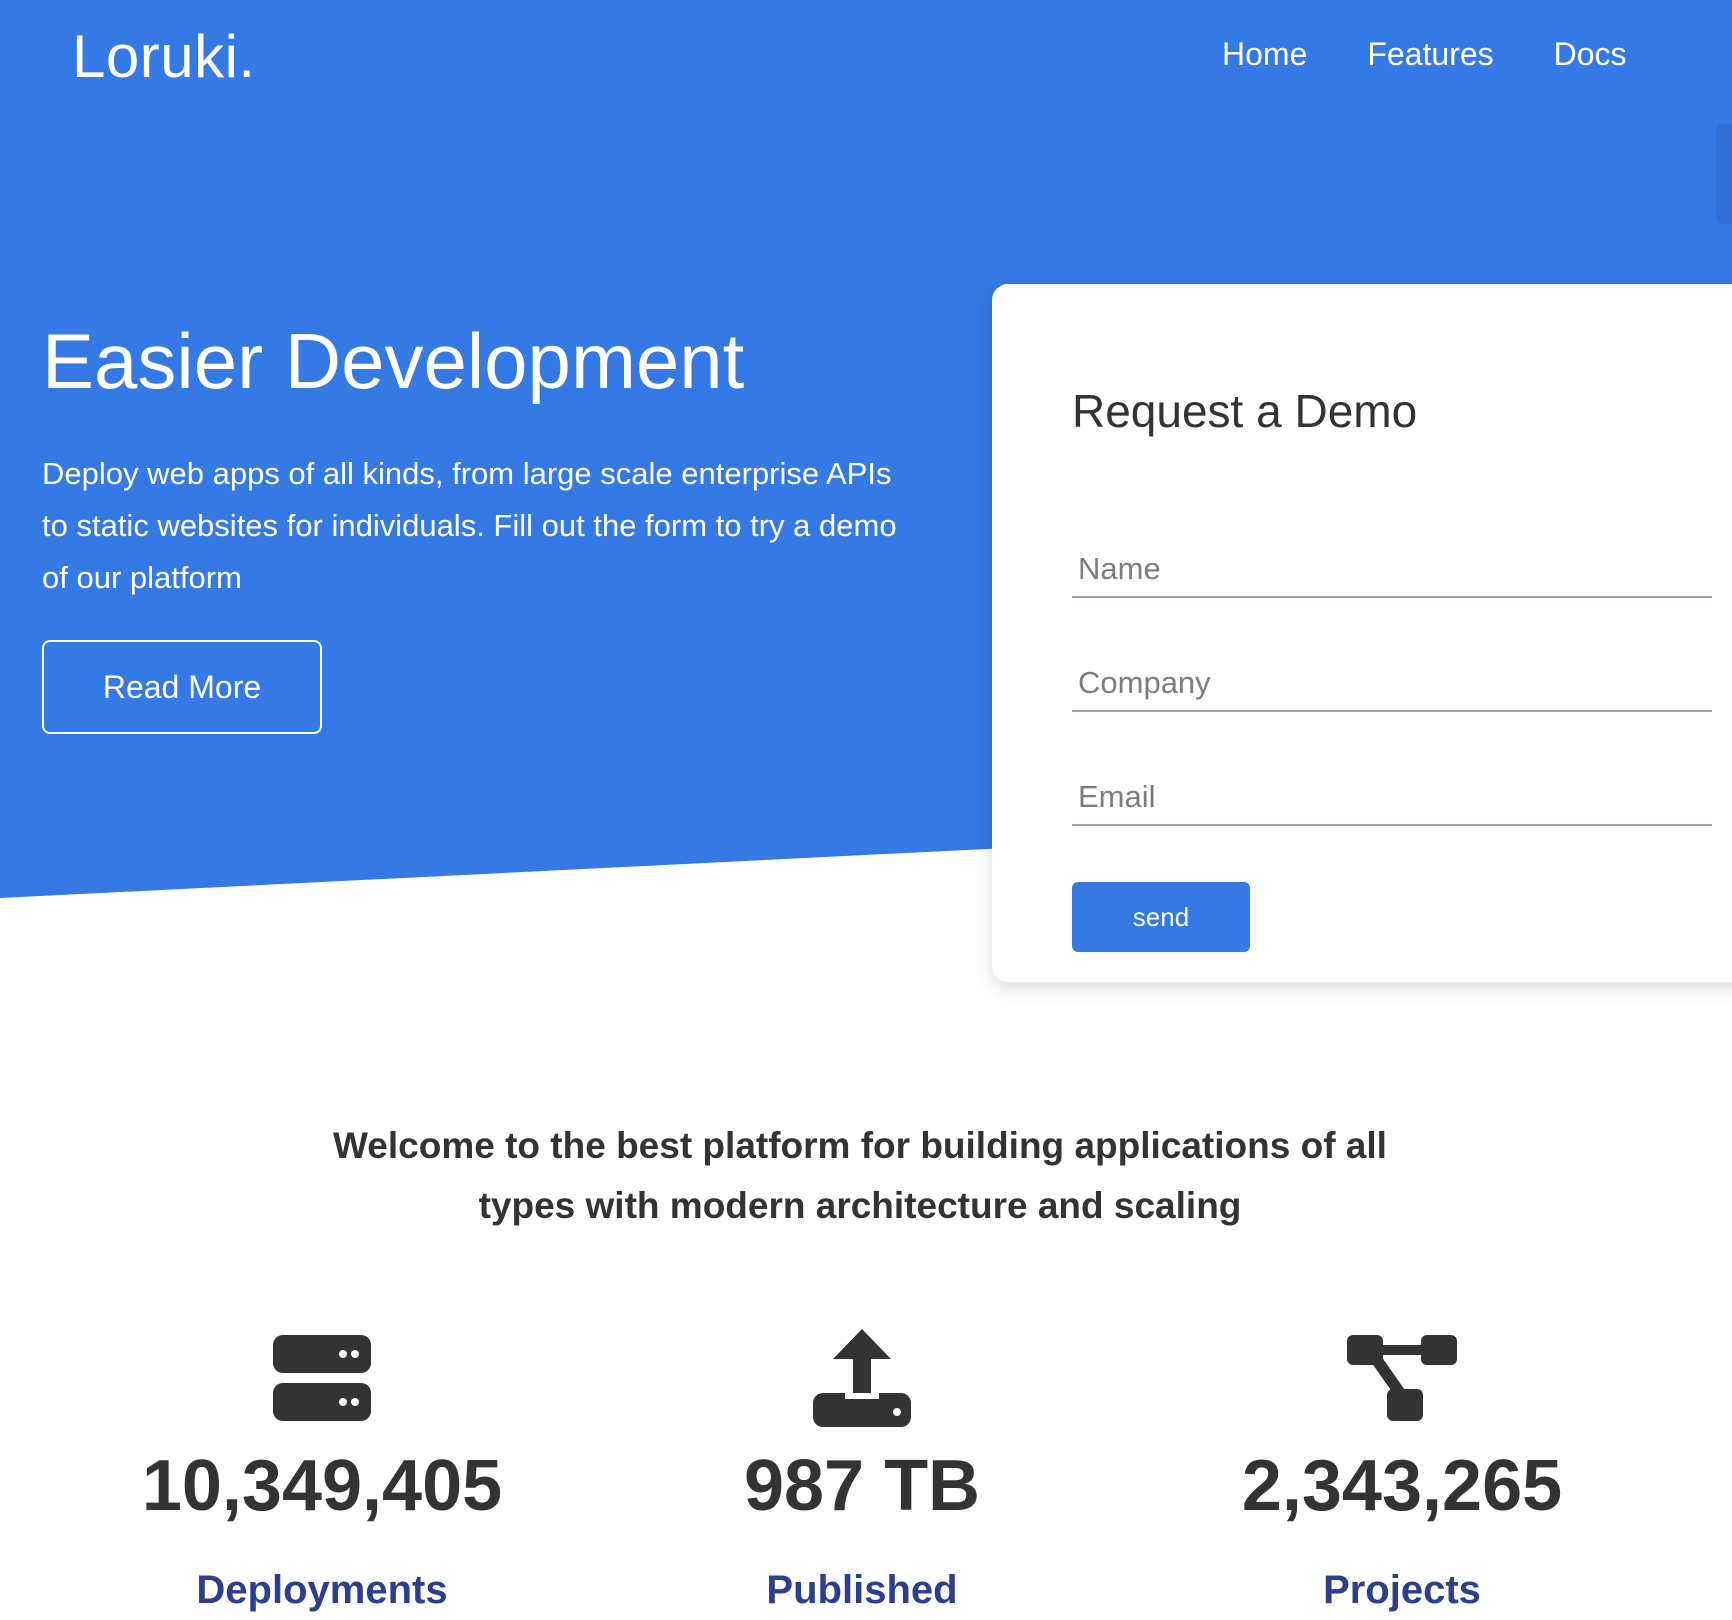 The image size is (1732, 1620). What do you see at coordinates (1430, 54) in the screenshot?
I see `nav-item-features: Features` at bounding box center [1430, 54].